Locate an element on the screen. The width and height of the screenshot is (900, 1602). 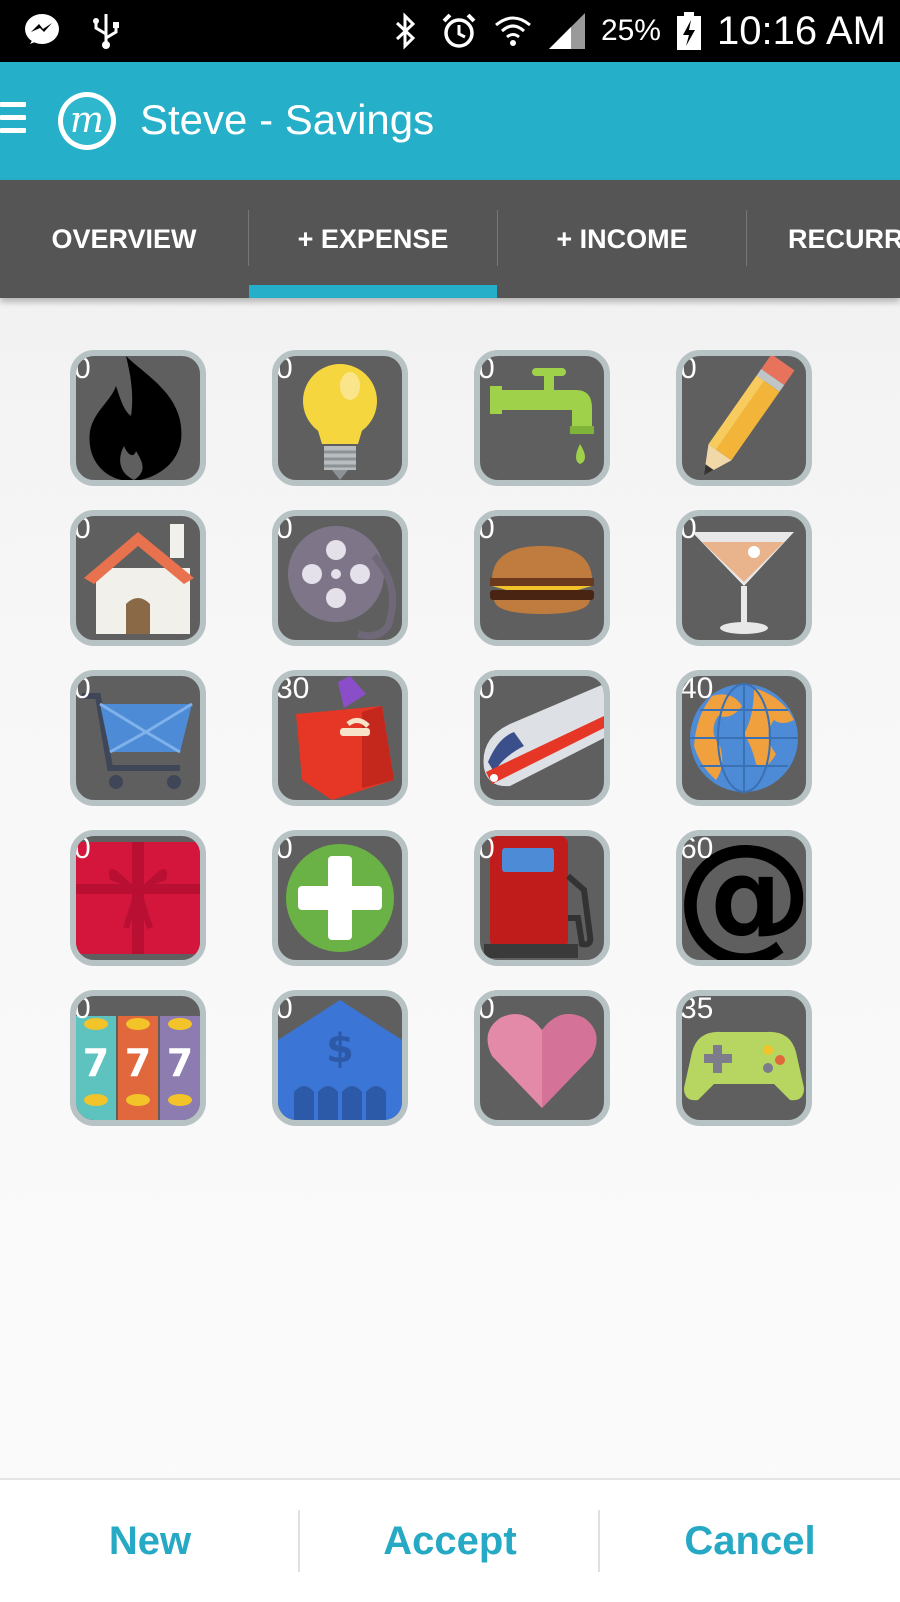
category-tile-entertainment: 0 is located at coordinates (340, 578).